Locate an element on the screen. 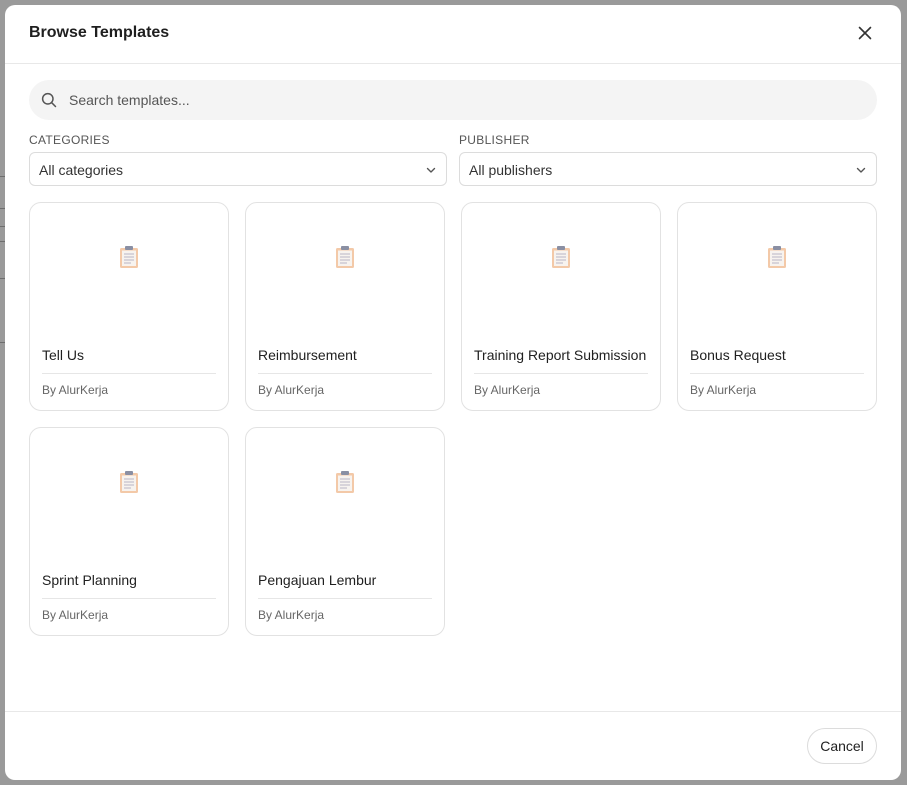  publisher-select: All publishers is located at coordinates (668, 169).